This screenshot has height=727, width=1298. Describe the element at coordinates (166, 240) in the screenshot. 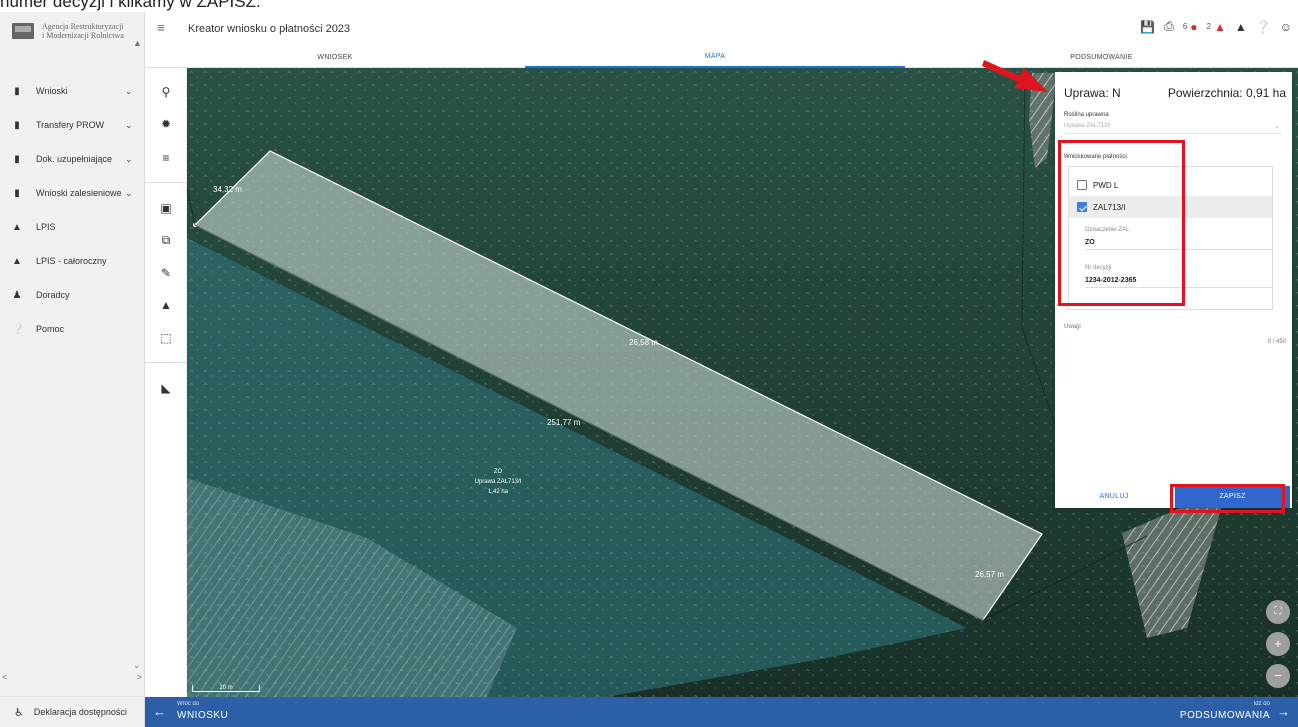

I see `copy-shape-icon: ⧉` at that location.